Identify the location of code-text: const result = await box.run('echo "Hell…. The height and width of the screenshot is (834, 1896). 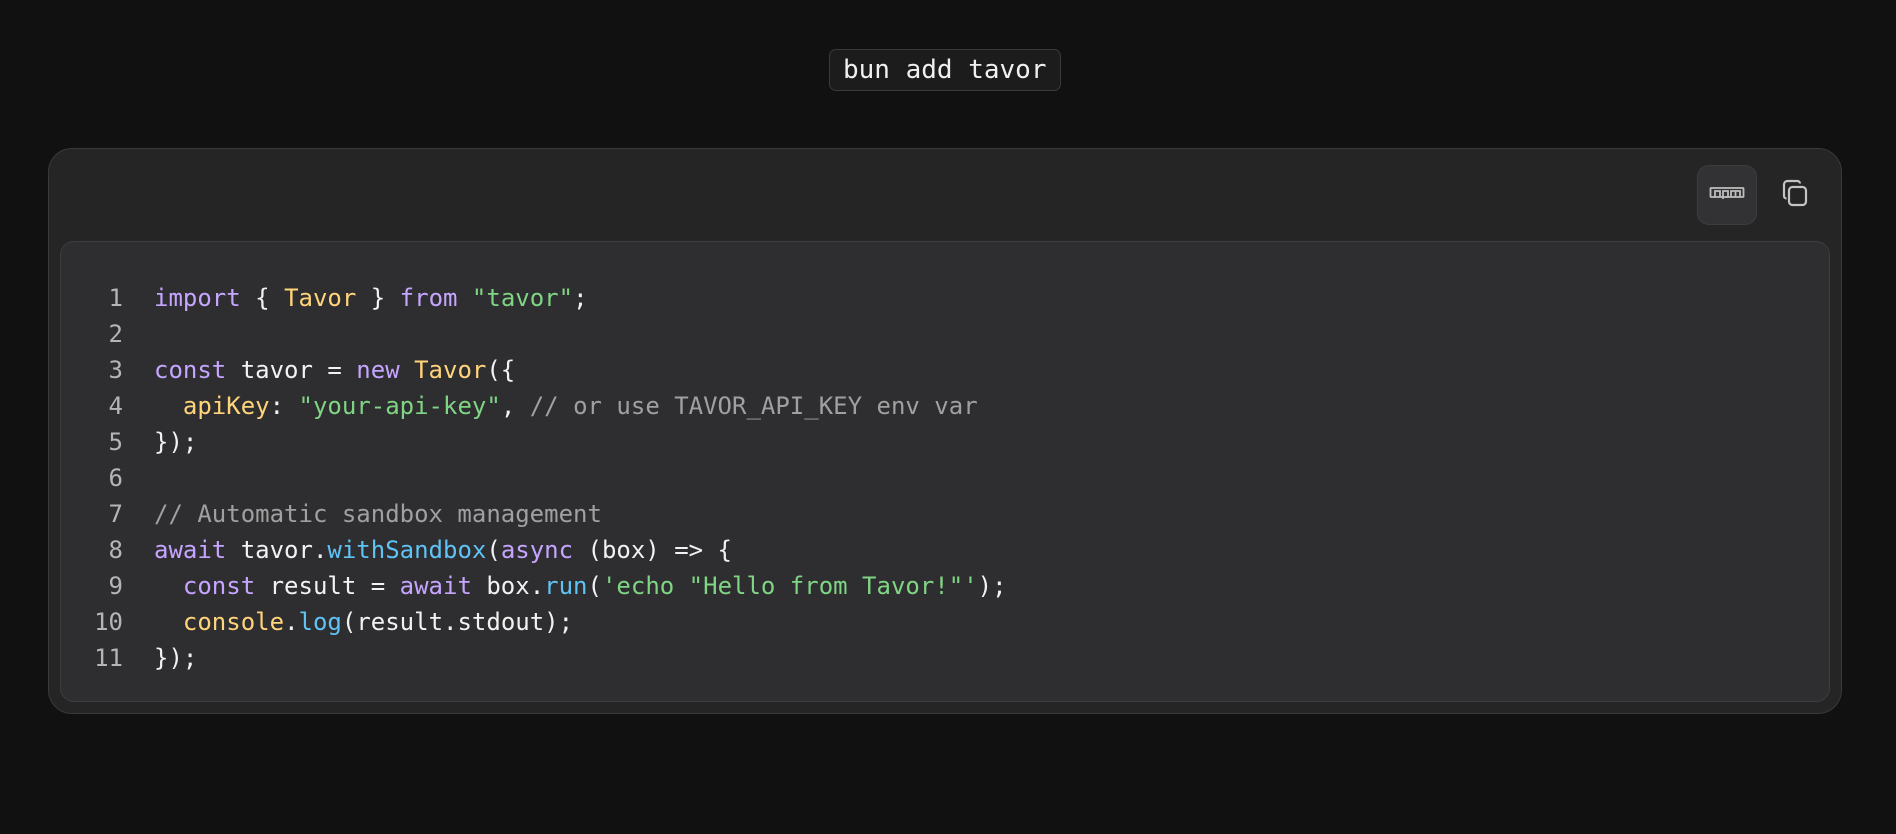
(580, 586).